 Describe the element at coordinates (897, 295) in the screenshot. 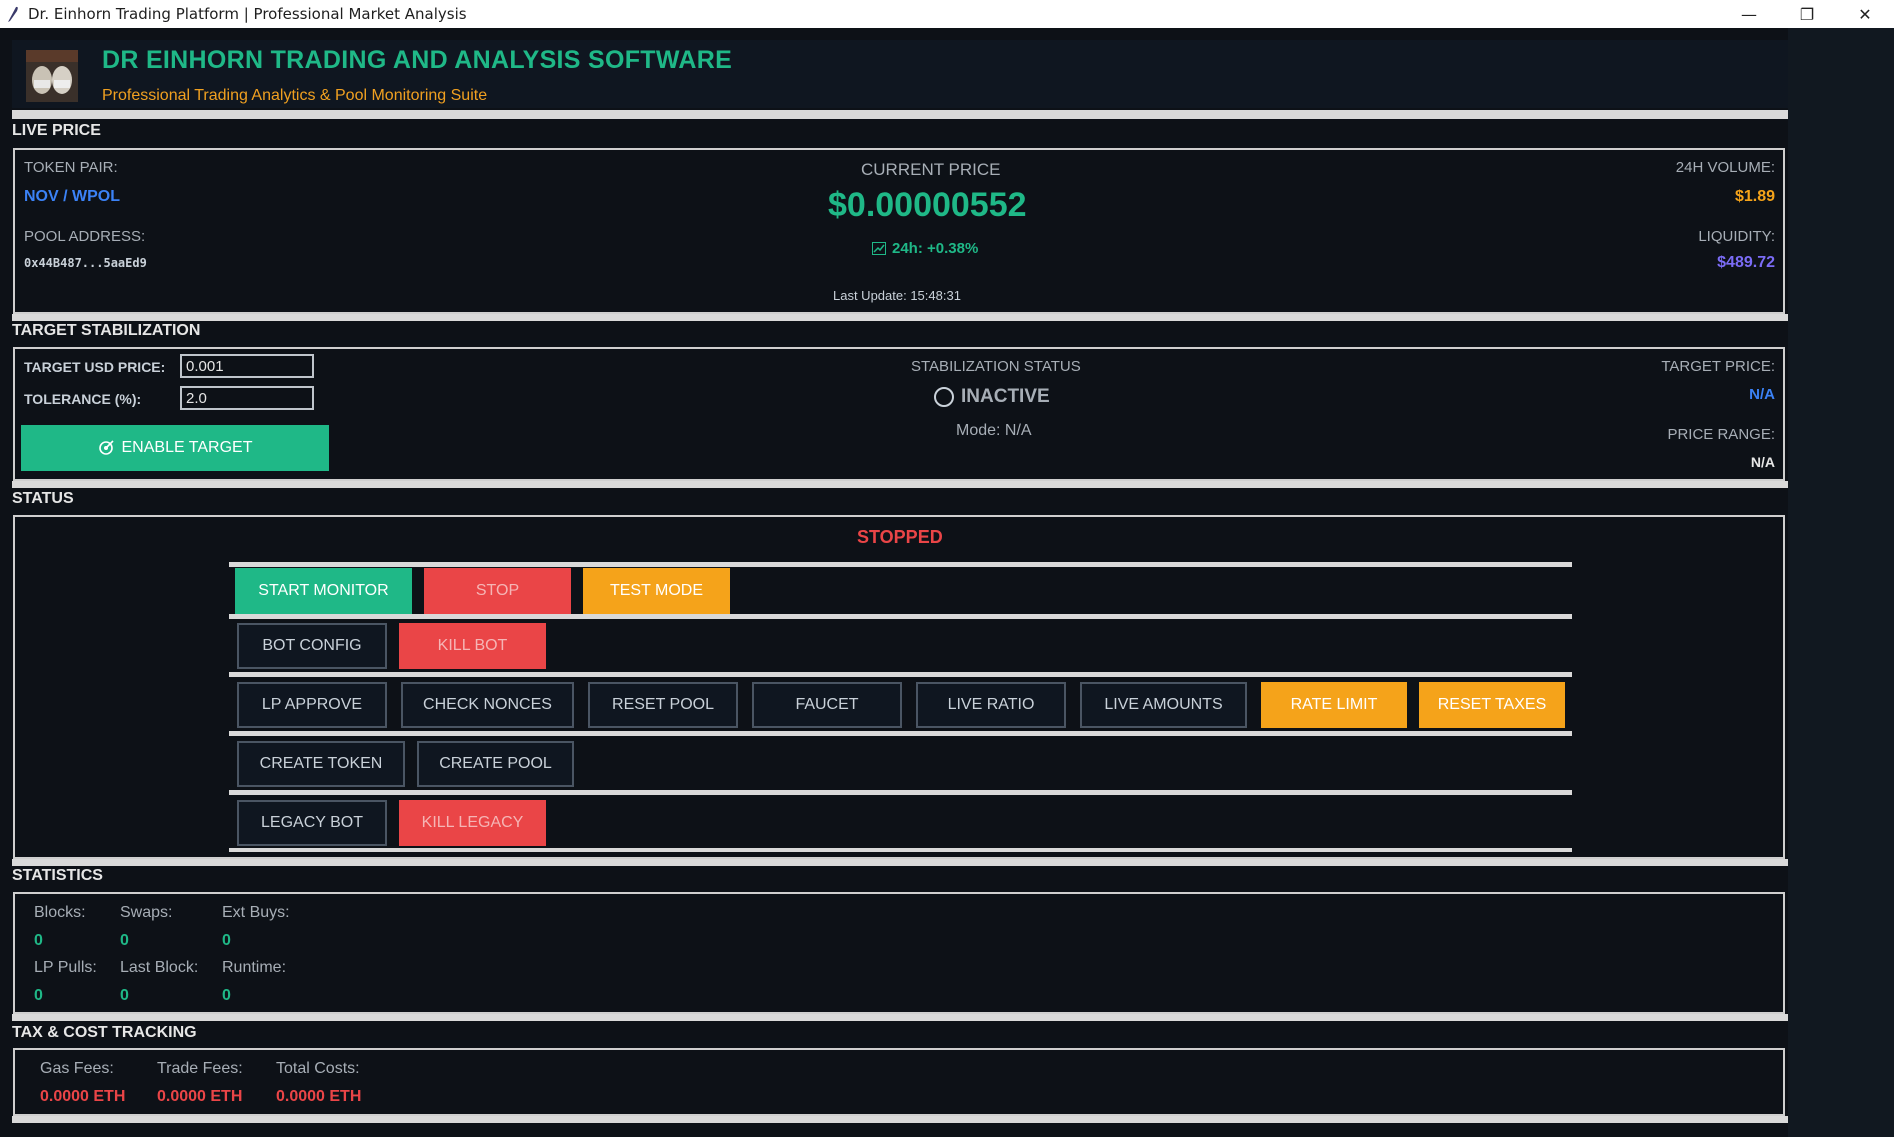

I see `last-update: Last Update: 15:48:31` at that location.